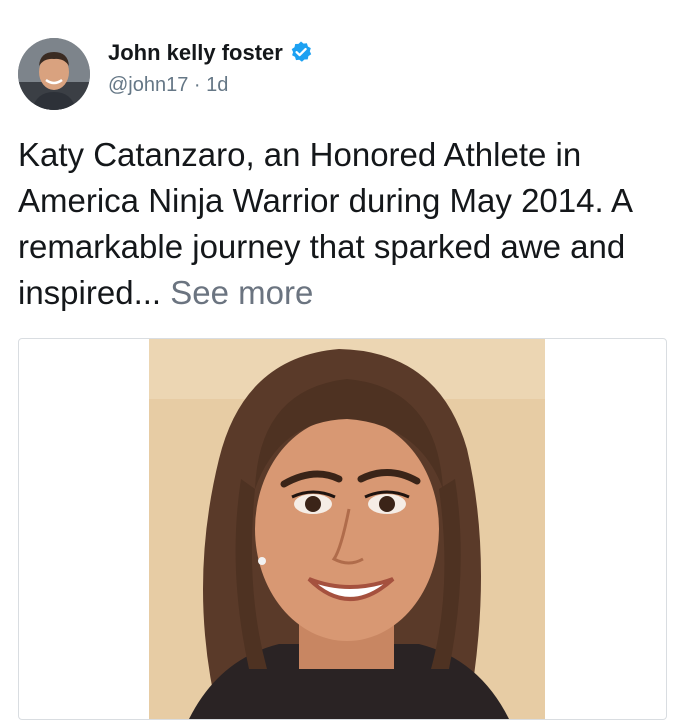 The image size is (700, 720). What do you see at coordinates (241, 292) in the screenshot?
I see `see-more-link: See more` at bounding box center [241, 292].